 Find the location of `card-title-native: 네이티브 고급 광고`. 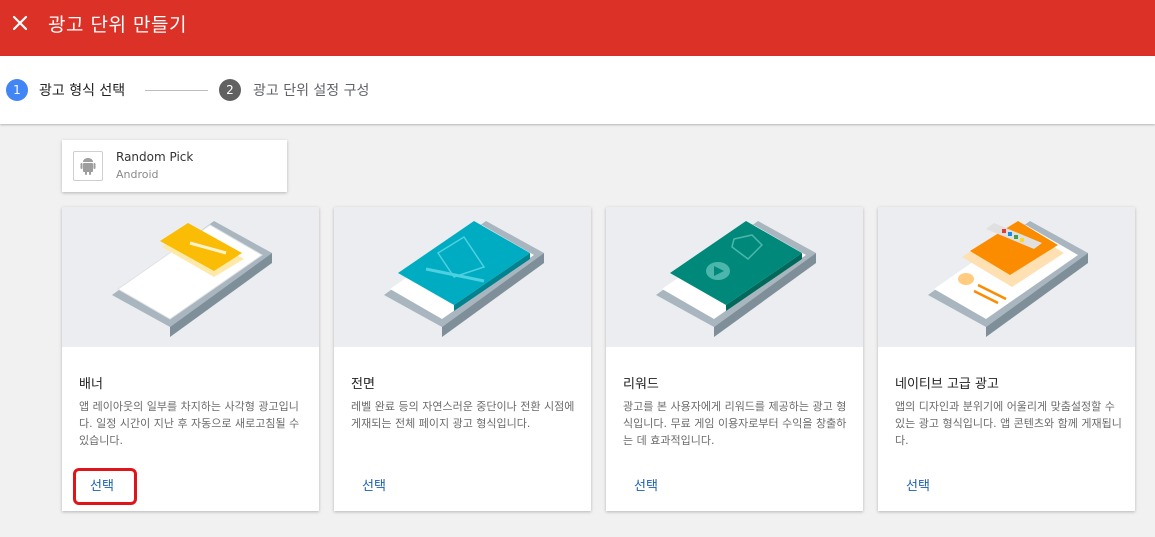

card-title-native: 네이티브 고급 광고 is located at coordinates (947, 384).